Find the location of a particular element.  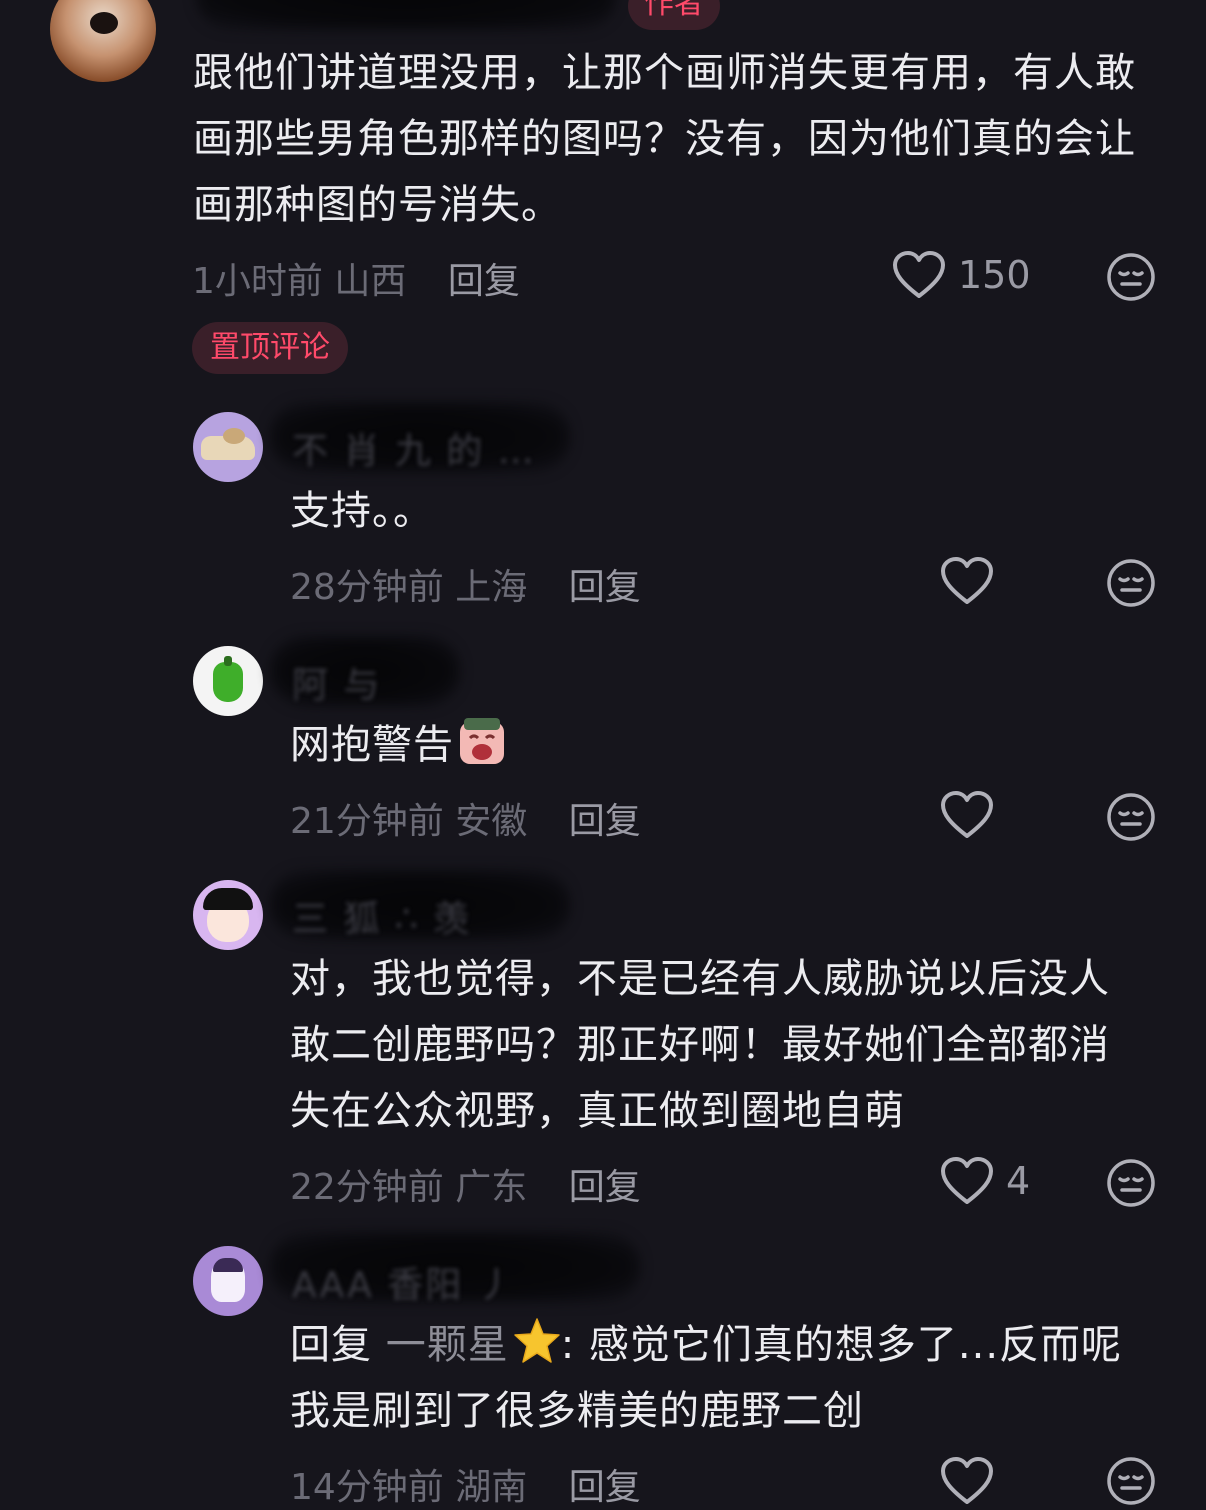

comment-time: 1小时前 is located at coordinates (257, 281).